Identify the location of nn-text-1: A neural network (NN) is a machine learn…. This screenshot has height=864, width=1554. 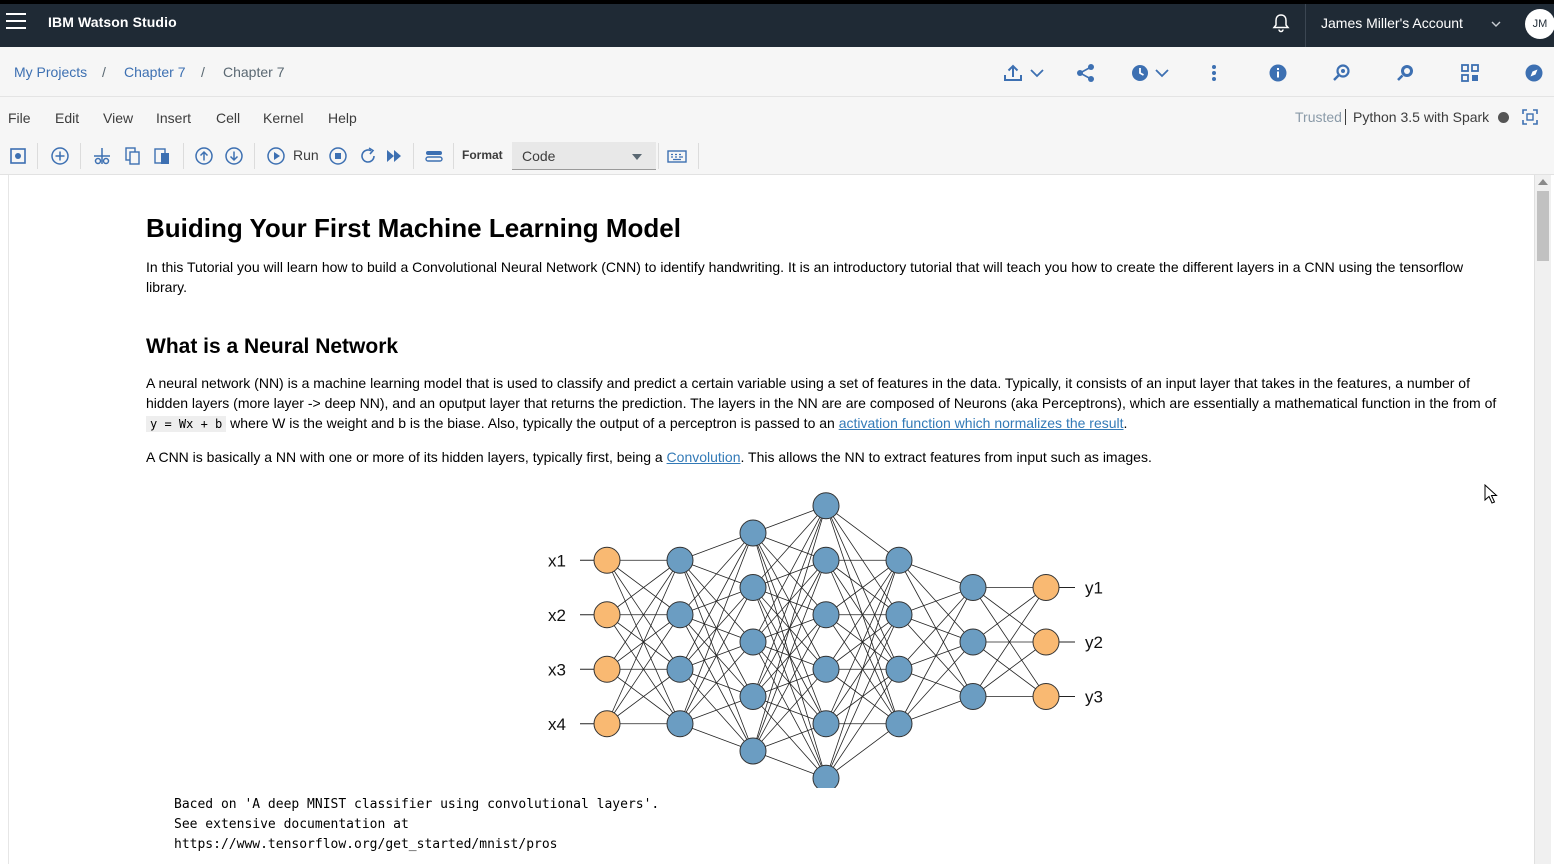
(821, 393).